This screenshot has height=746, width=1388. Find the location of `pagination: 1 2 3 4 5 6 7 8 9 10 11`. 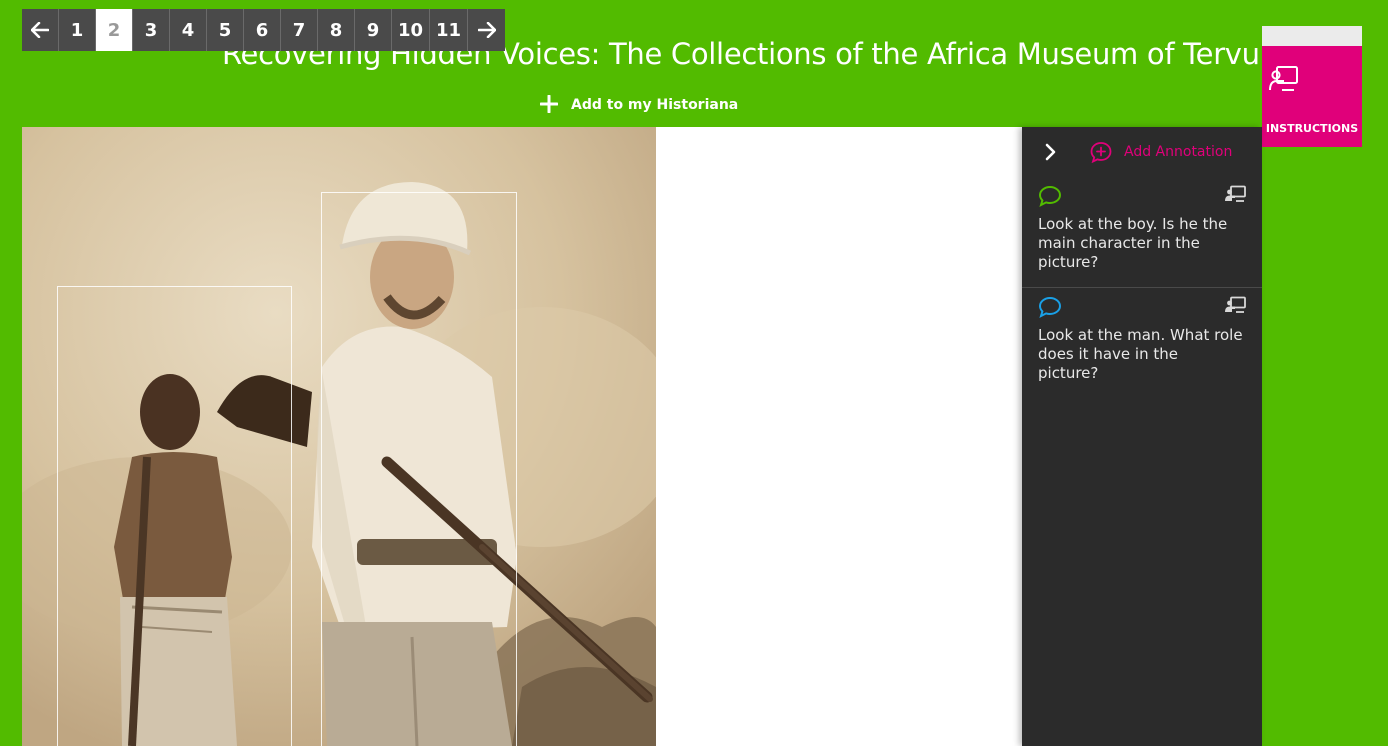

pagination: 1 2 3 4 5 6 7 8 9 10 11 is located at coordinates (263, 30).